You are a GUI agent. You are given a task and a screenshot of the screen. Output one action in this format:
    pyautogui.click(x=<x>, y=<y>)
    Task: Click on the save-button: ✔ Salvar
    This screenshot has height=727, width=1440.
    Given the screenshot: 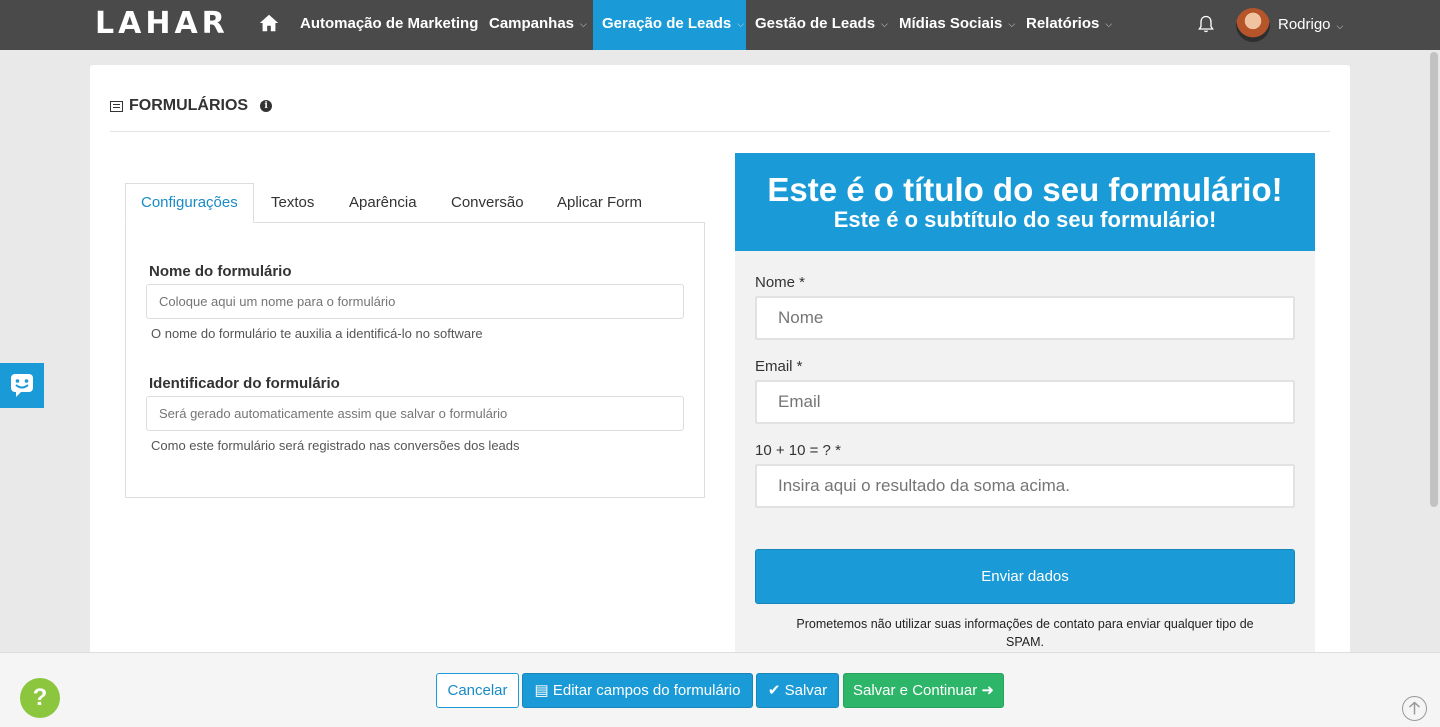 What is the action you would take?
    pyautogui.click(x=797, y=690)
    